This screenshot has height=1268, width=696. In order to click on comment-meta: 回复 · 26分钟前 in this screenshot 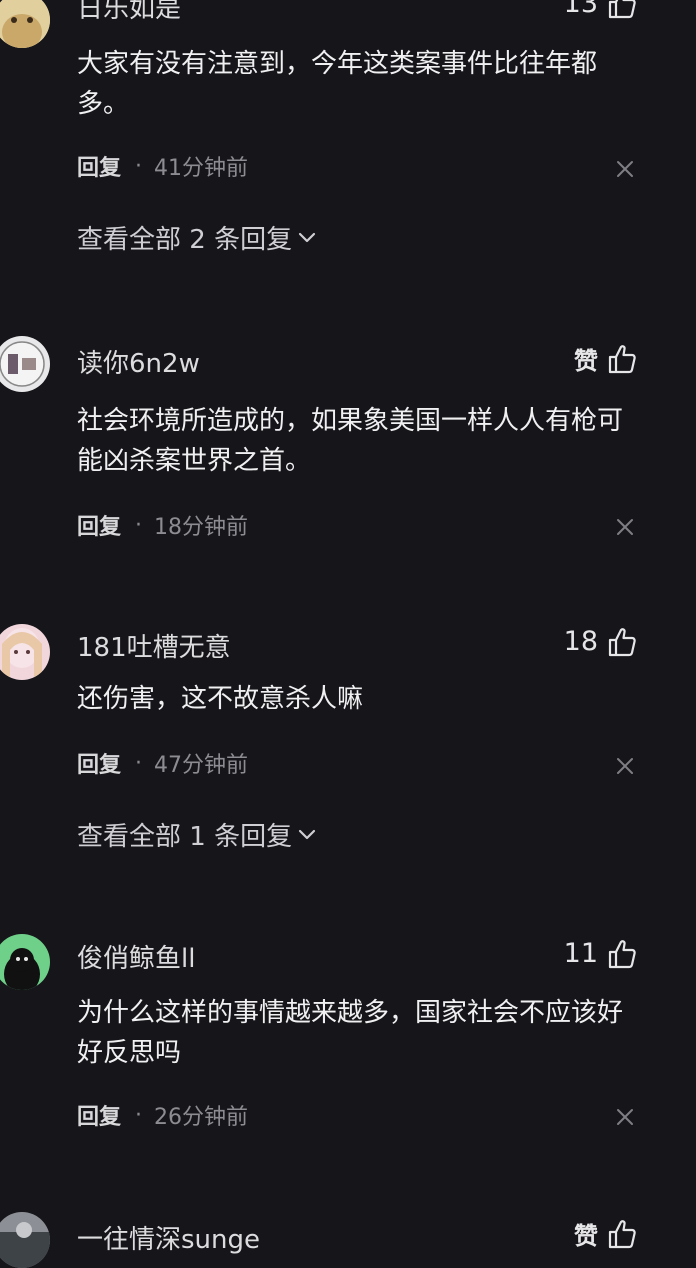, I will do `click(162, 1115)`.